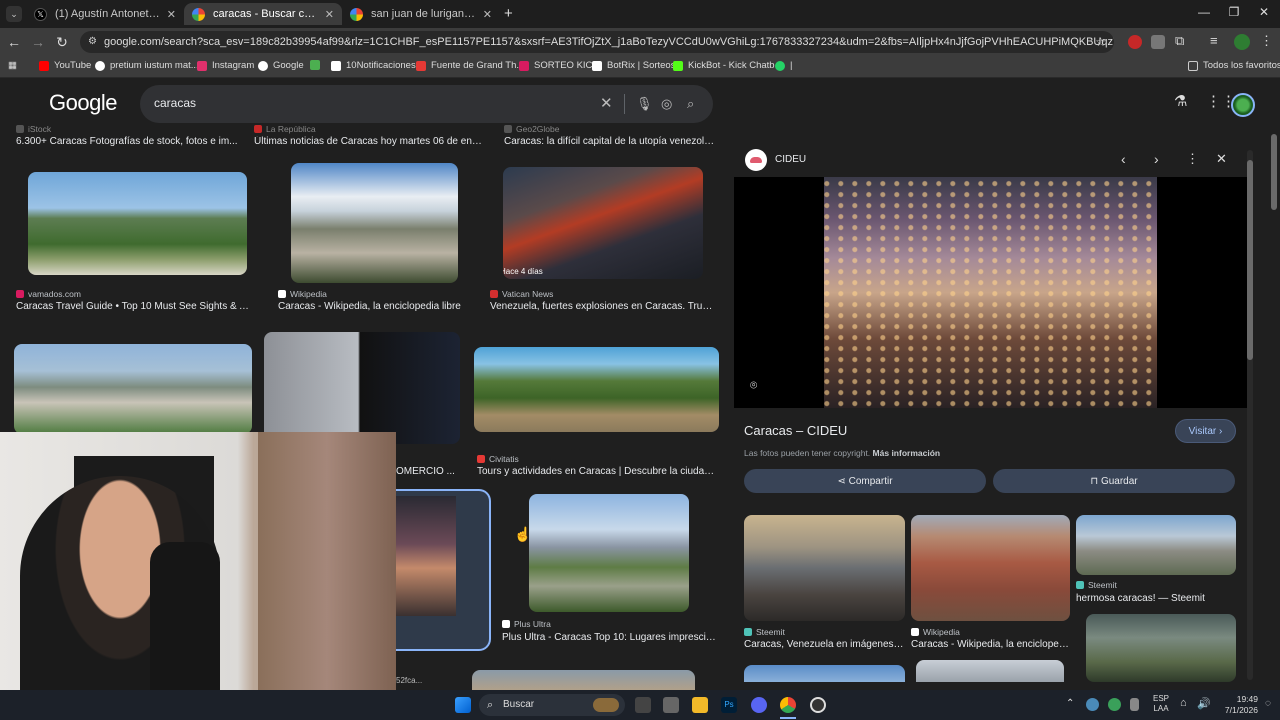 This screenshot has height=720, width=1280. Describe the element at coordinates (865, 481) in the screenshot. I see `share-button: ⋖ Compartir` at that location.